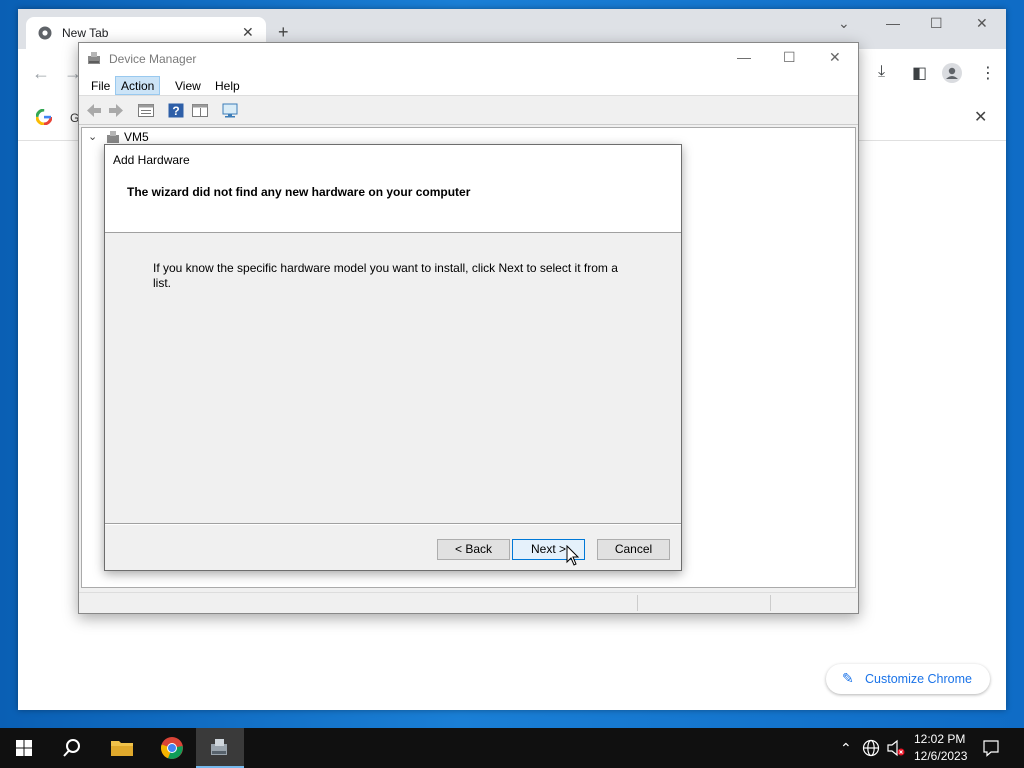  Describe the element at coordinates (939, 739) in the screenshot. I see `clock-time: 12:02 PM` at that location.